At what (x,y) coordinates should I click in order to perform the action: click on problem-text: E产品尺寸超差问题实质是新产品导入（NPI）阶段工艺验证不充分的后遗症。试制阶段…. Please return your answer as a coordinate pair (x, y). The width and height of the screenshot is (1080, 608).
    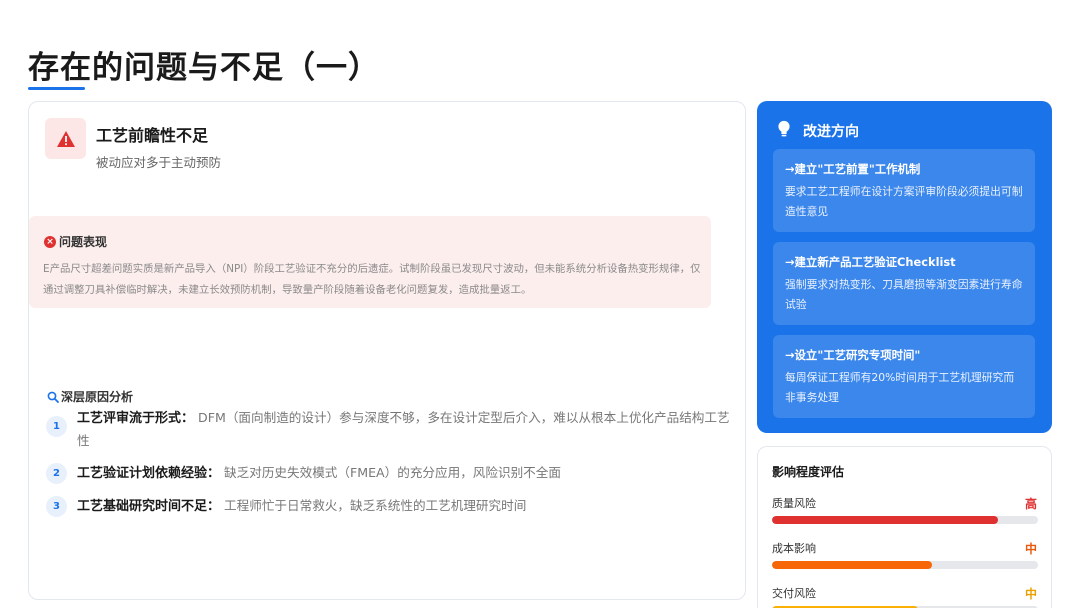
    Looking at the image, I should click on (372, 279).